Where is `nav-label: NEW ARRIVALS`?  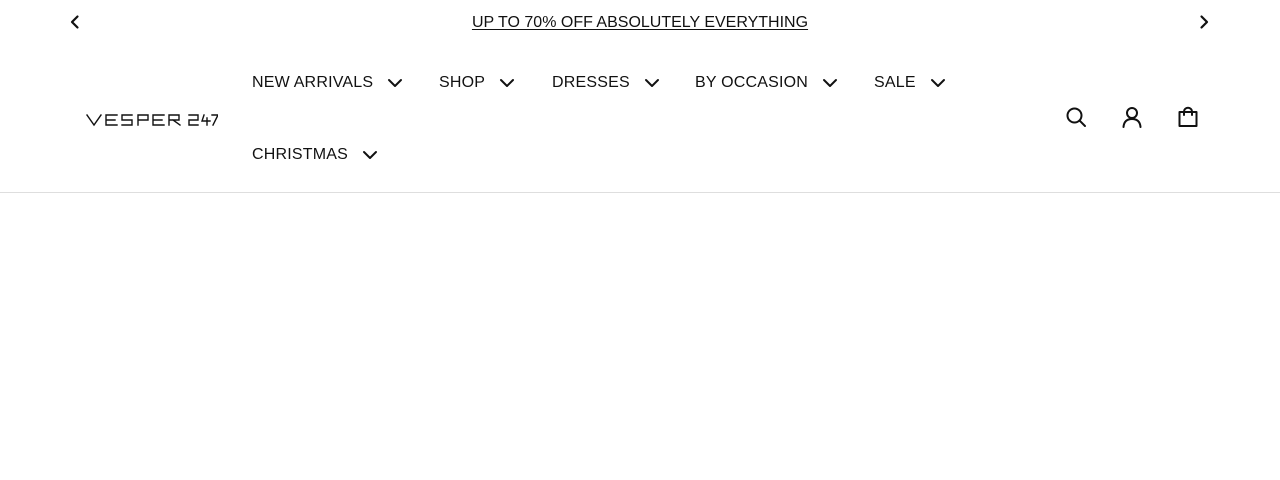 nav-label: NEW ARRIVALS is located at coordinates (313, 82).